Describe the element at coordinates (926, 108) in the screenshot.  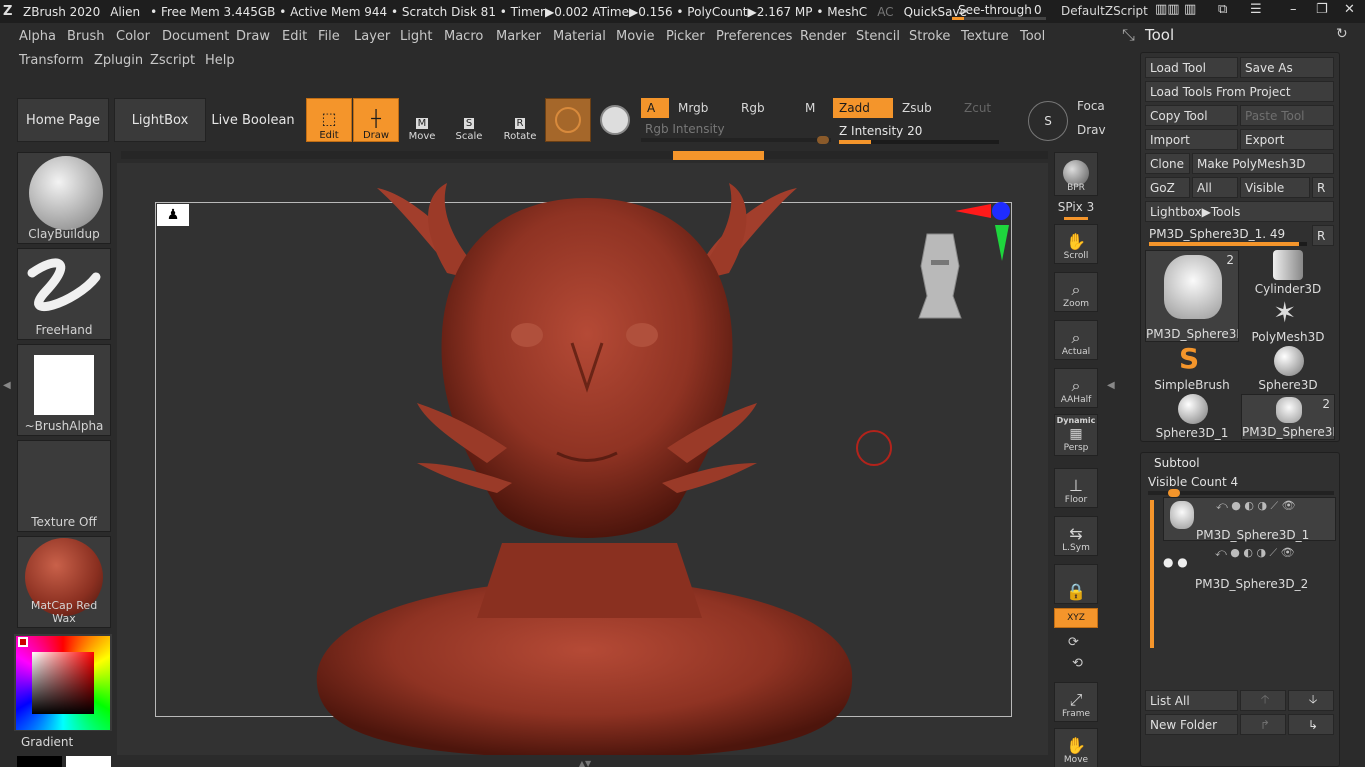
I see `zsub-button: Zsub` at that location.